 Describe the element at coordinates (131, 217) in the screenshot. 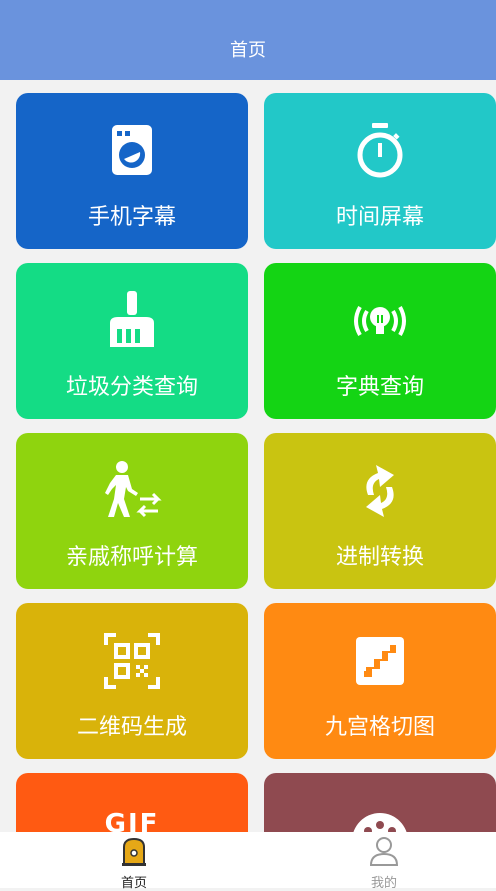

I see `tile-label: 手机字幕` at that location.